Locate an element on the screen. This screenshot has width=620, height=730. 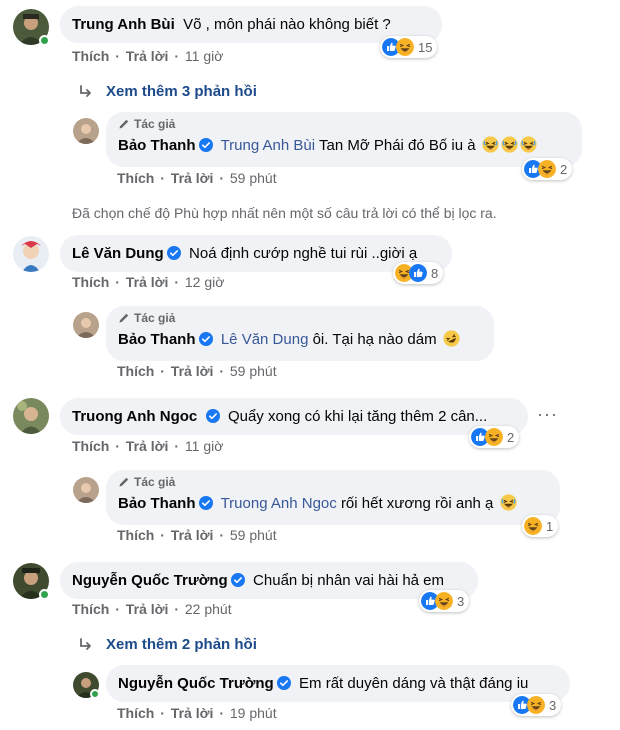
comment-text: Võ , môn phái nào không biết ? is located at coordinates (287, 24).